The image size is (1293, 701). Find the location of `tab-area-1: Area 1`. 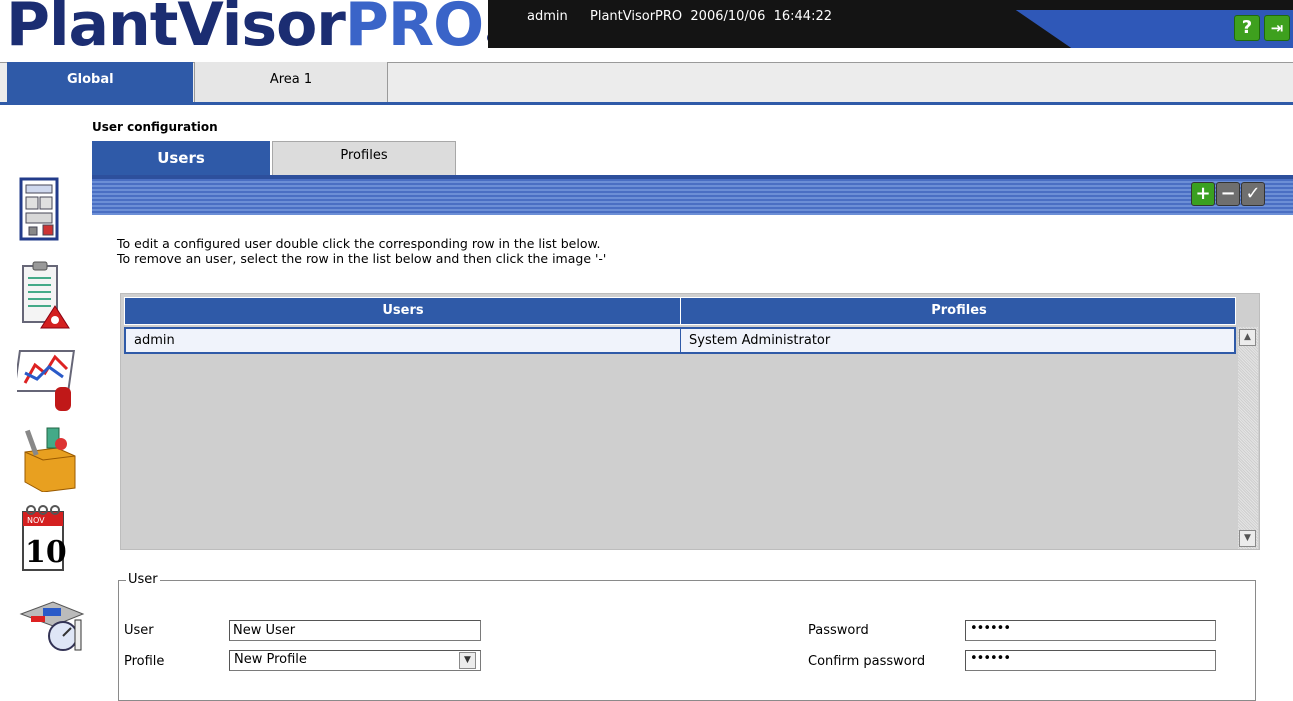

tab-area-1: Area 1 is located at coordinates (291, 82).